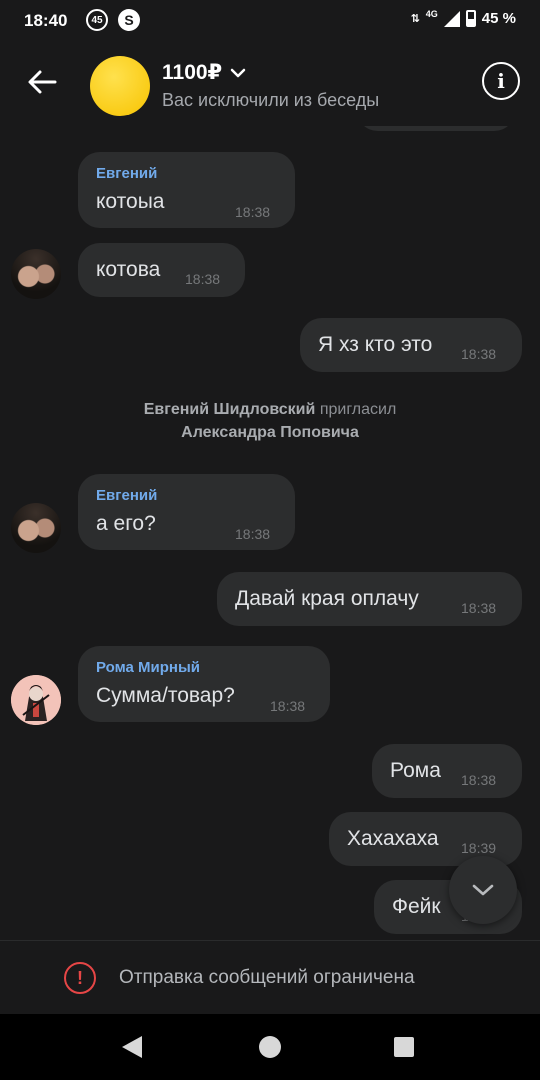 The image size is (540, 1080). Describe the element at coordinates (186, 190) in the screenshot. I see `message-bubble: Евгений котоыа 18:38` at that location.